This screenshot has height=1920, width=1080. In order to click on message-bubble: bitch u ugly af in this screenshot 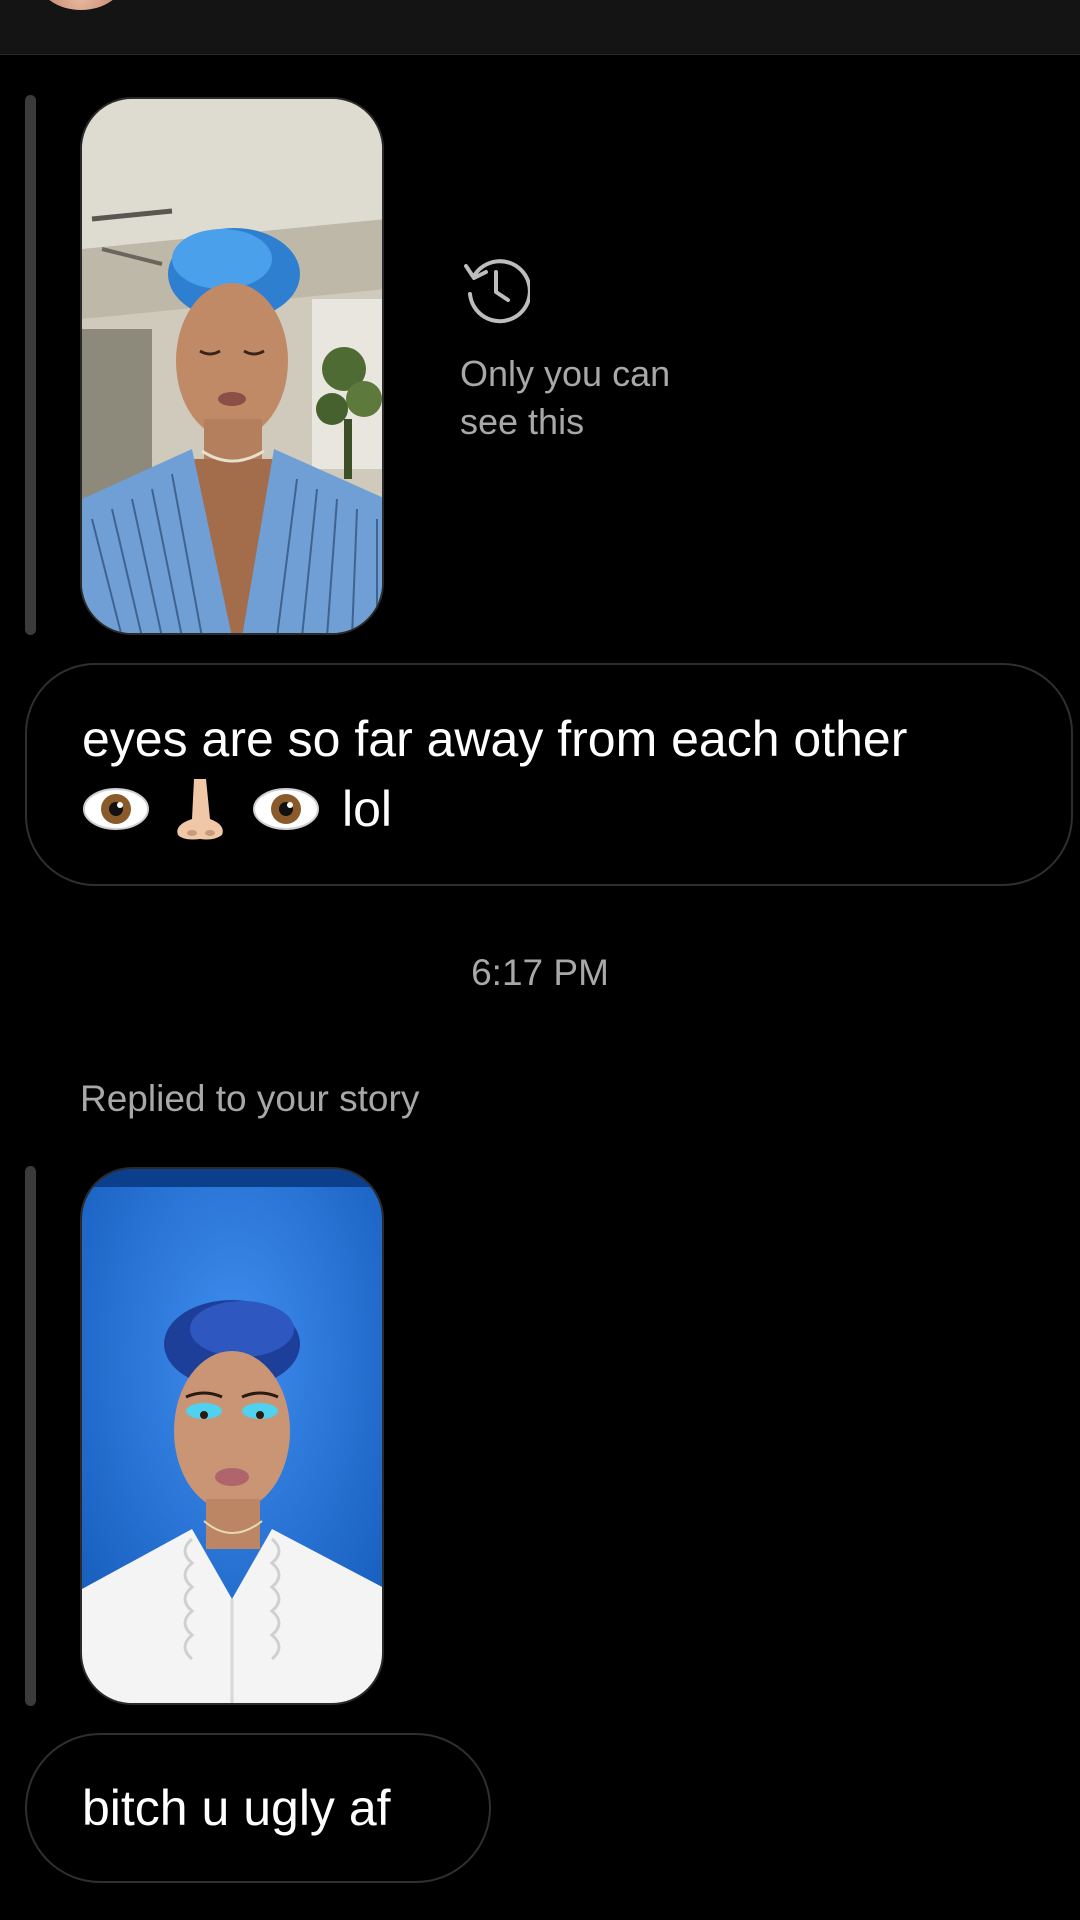, I will do `click(258, 1808)`.